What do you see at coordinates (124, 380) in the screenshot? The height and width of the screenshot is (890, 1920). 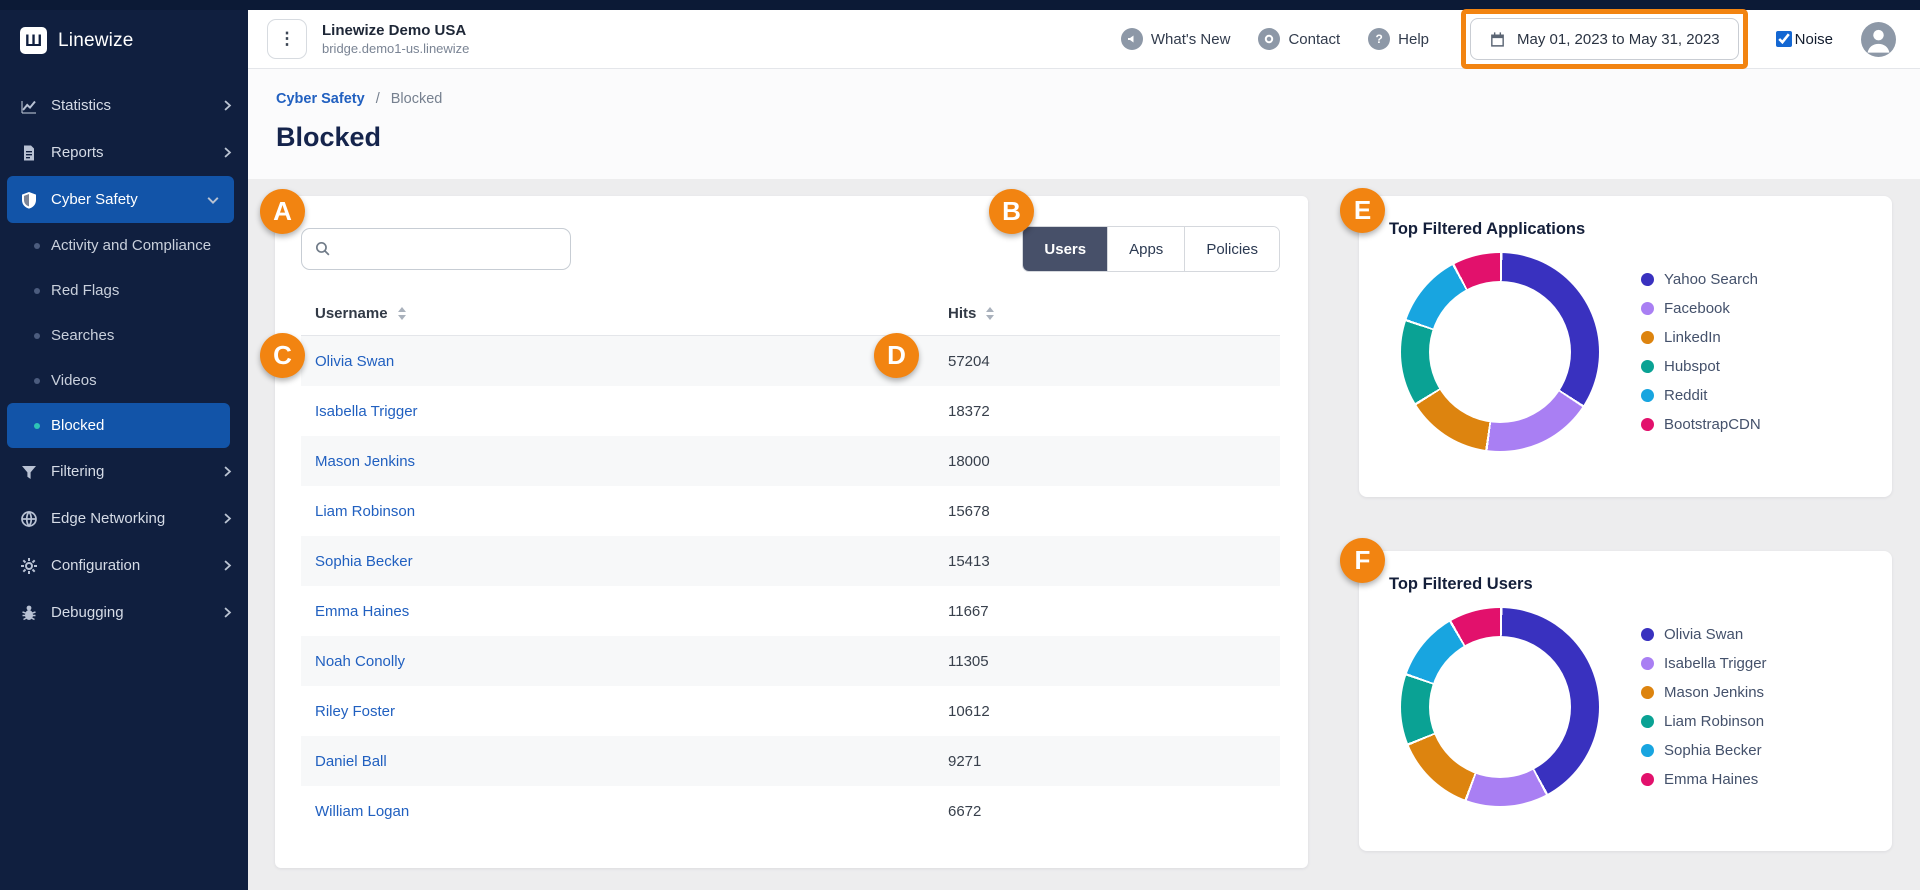 I see `sidebar-subitem-videos: Videos` at bounding box center [124, 380].